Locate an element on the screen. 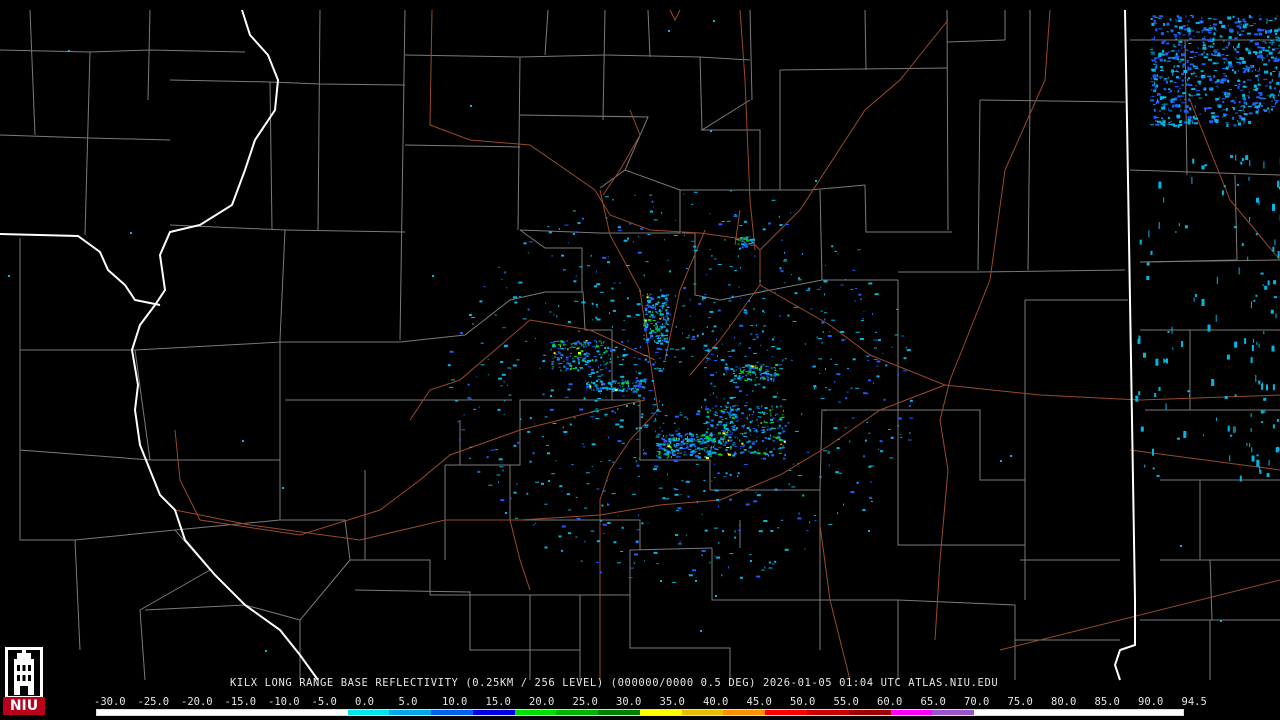 The height and width of the screenshot is (720, 1280). scale-label: 65.0 is located at coordinates (933, 702).